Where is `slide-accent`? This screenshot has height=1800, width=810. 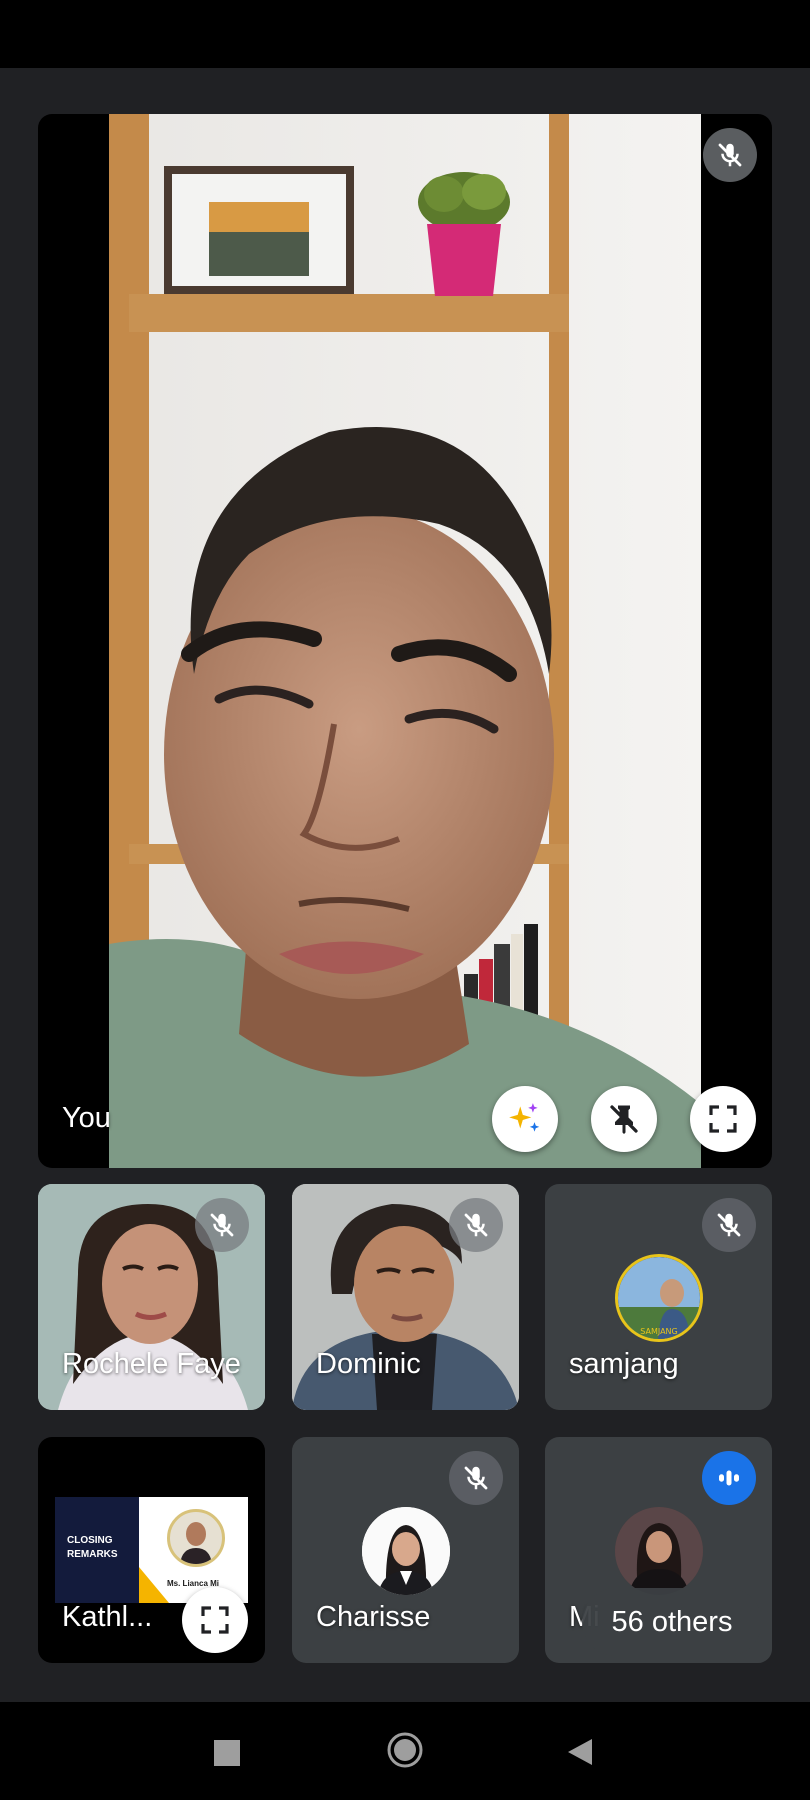
slide-accent is located at coordinates (154, 1585).